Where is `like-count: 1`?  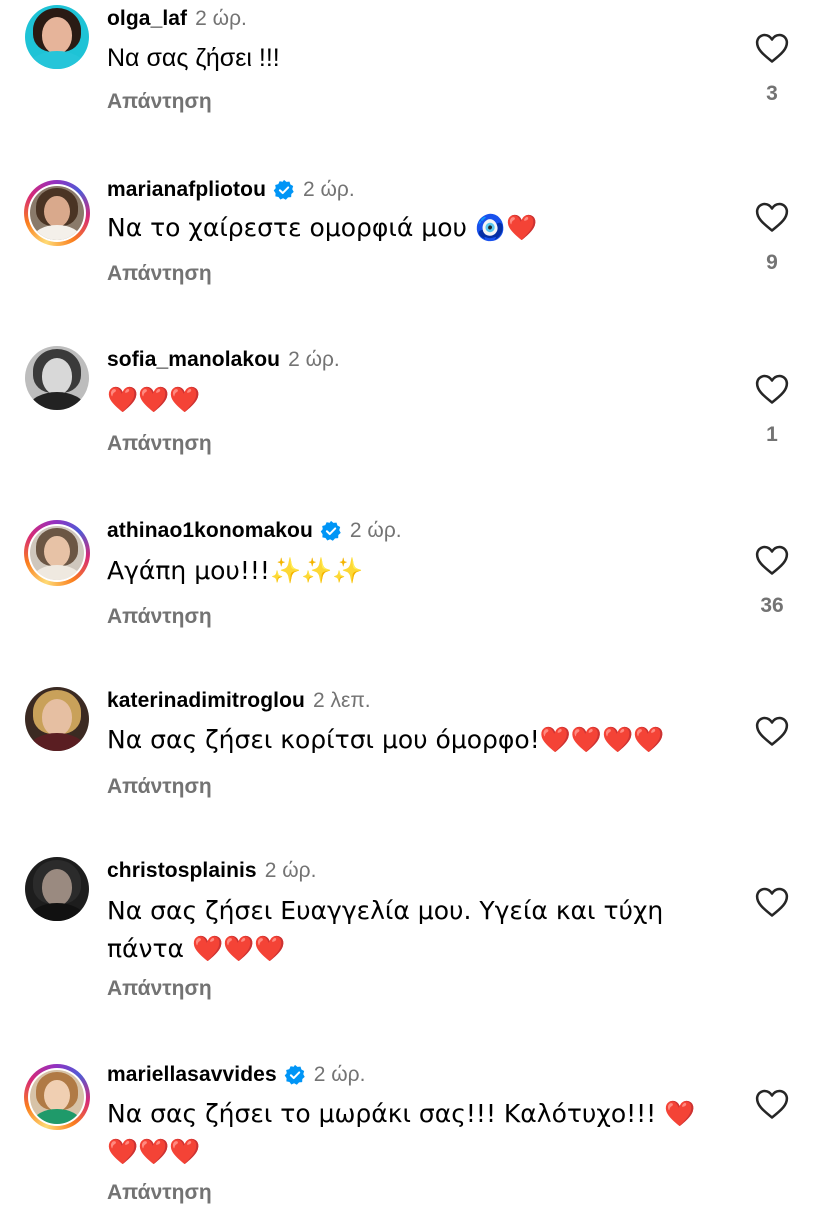 like-count: 1 is located at coordinates (772, 434).